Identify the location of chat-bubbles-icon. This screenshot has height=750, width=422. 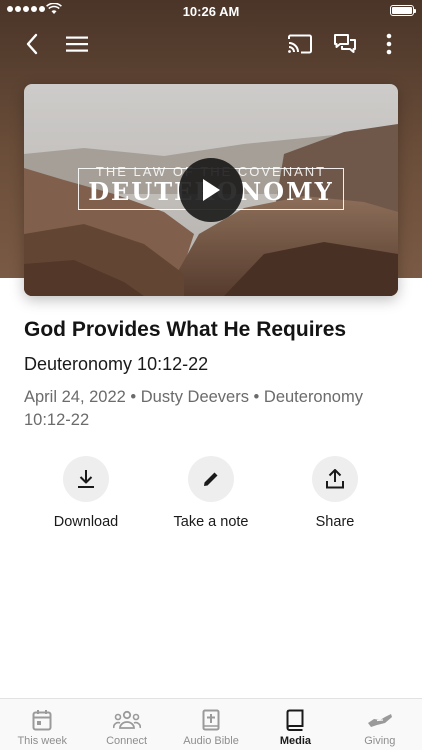
(345, 43).